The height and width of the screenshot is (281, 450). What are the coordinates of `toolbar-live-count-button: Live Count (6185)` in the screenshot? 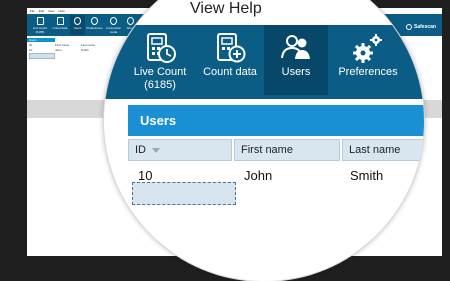 It's located at (40, 25).